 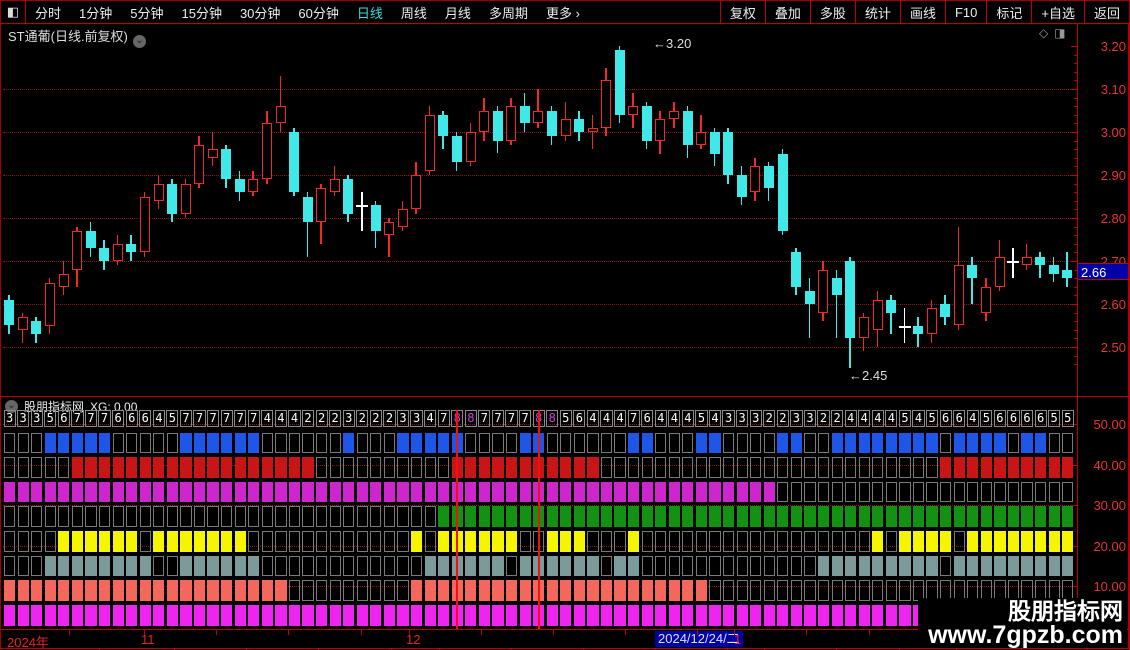 What do you see at coordinates (508, 12) in the screenshot?
I see `timeframe-item: 多周期` at bounding box center [508, 12].